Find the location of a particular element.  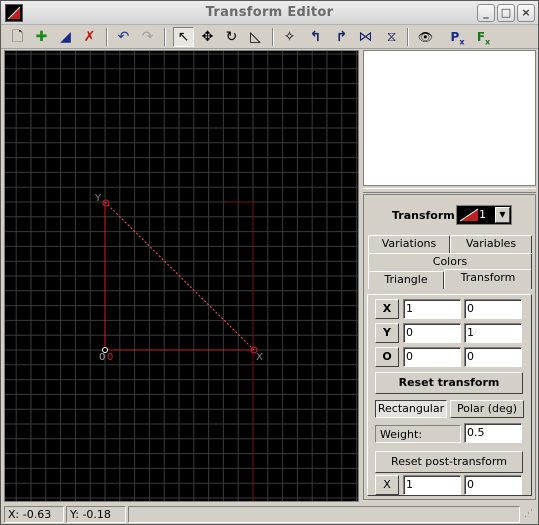

post-row-x-button: X is located at coordinates (387, 485).